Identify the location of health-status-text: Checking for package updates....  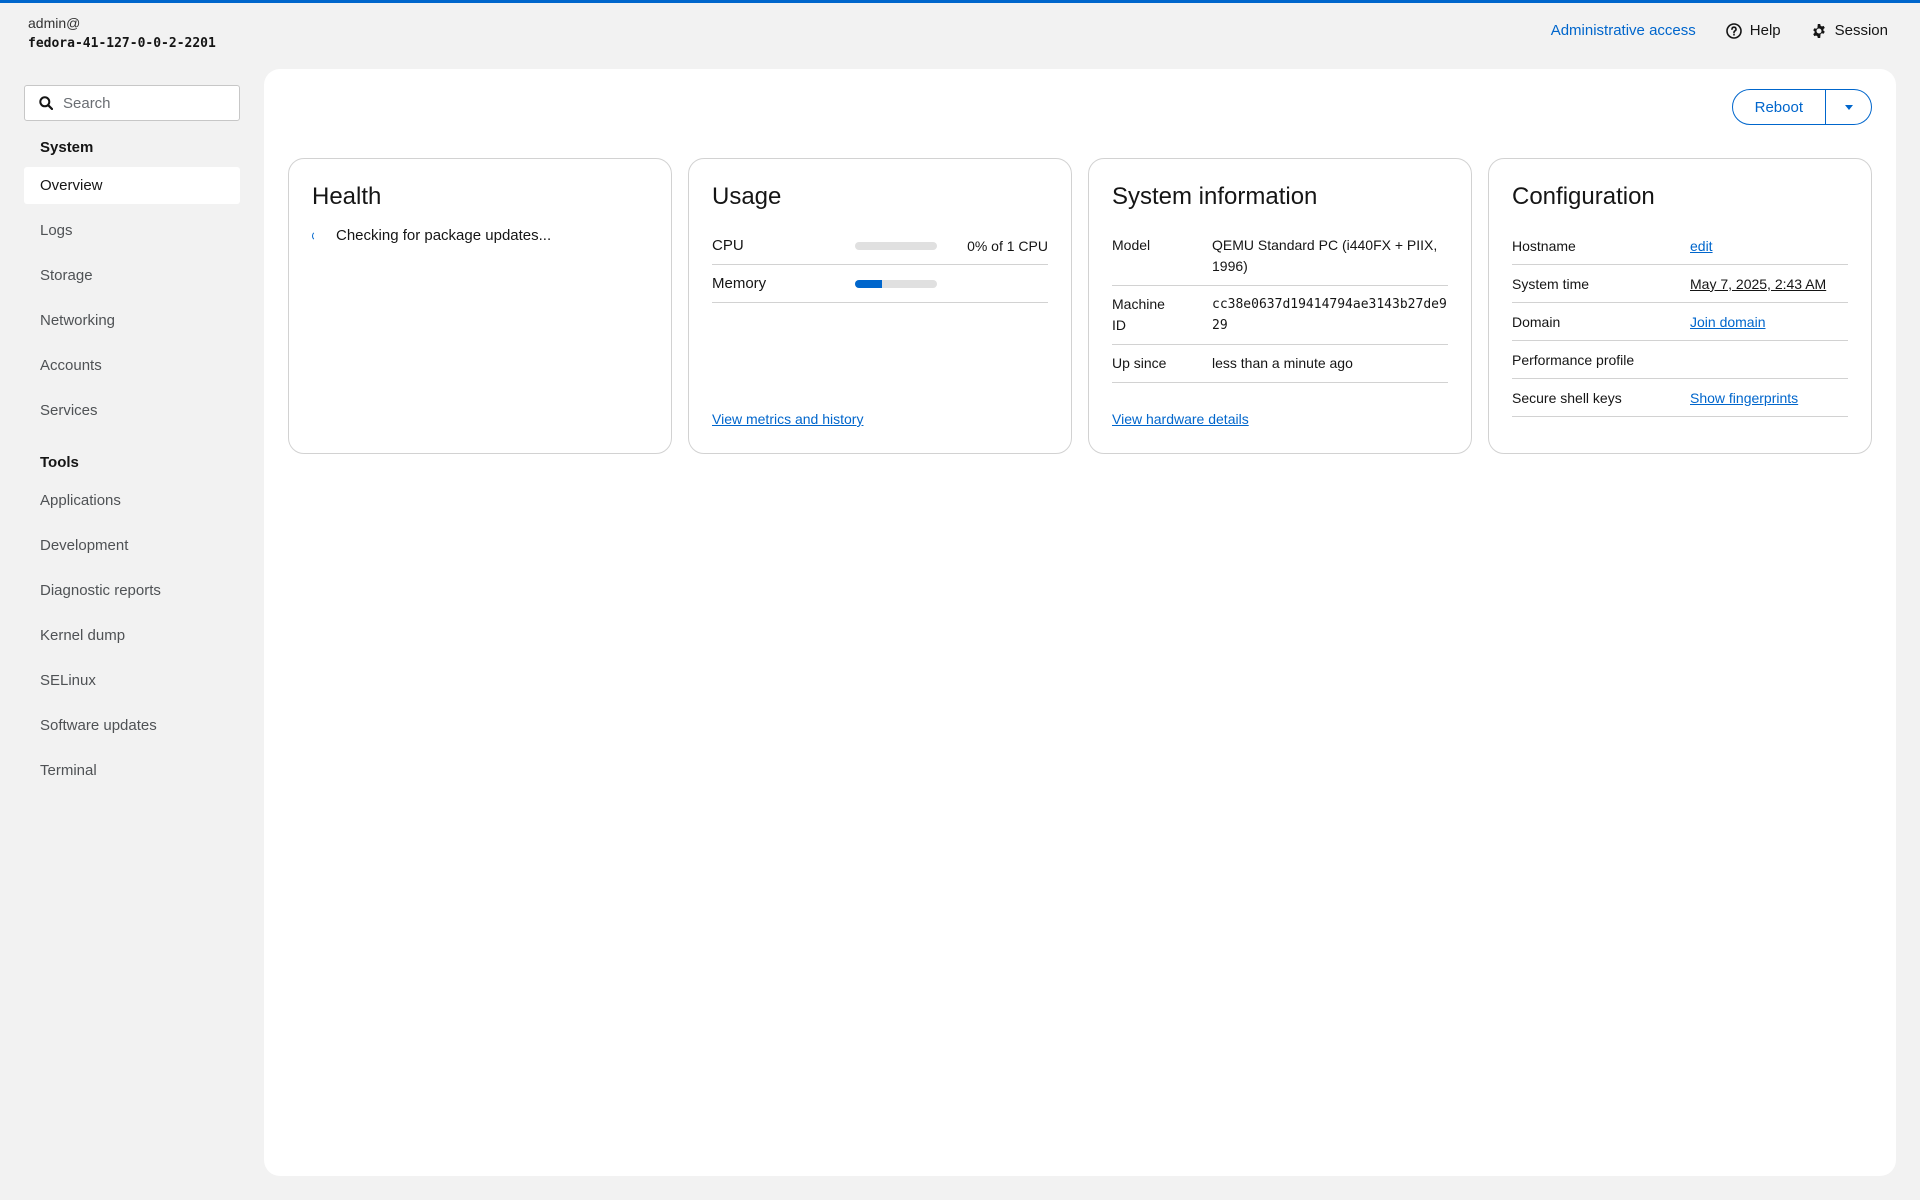
(444, 235).